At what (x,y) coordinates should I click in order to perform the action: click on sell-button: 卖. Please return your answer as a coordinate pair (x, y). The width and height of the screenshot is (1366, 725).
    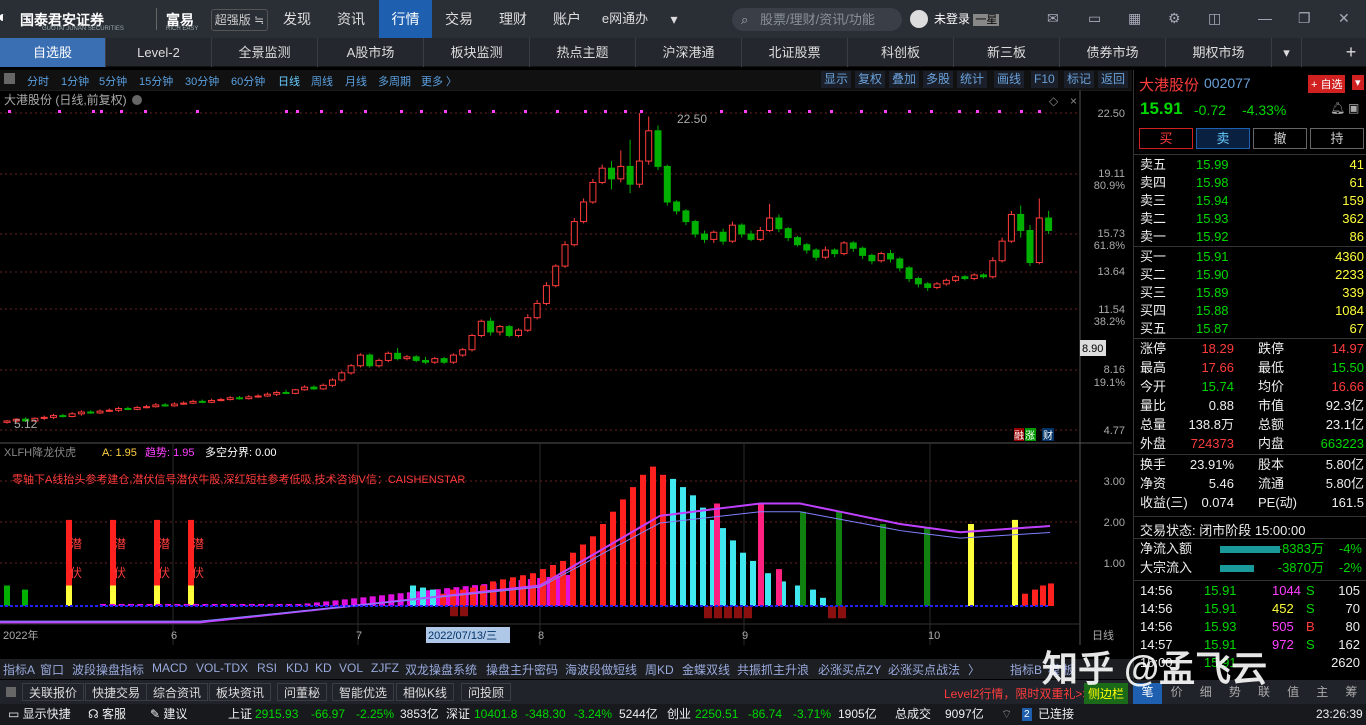
    Looking at the image, I should click on (1223, 138).